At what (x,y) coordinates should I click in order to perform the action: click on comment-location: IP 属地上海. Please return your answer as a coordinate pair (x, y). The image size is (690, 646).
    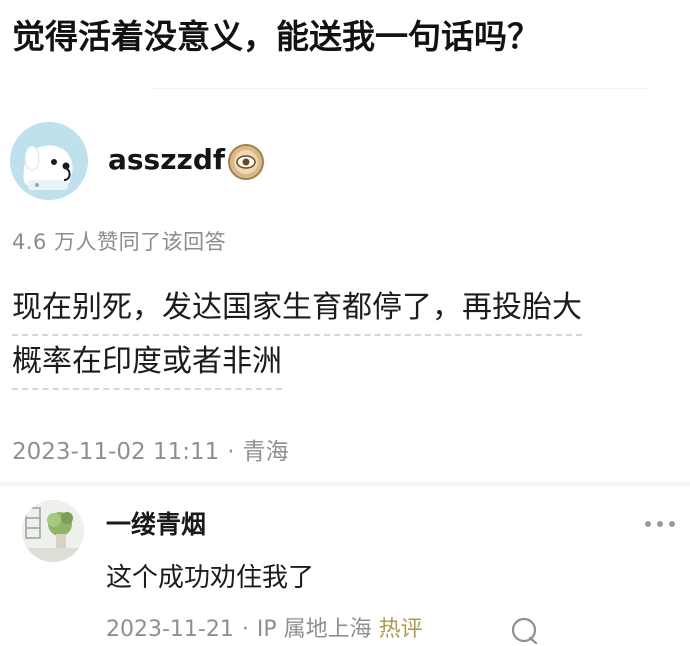
    Looking at the image, I should click on (314, 629).